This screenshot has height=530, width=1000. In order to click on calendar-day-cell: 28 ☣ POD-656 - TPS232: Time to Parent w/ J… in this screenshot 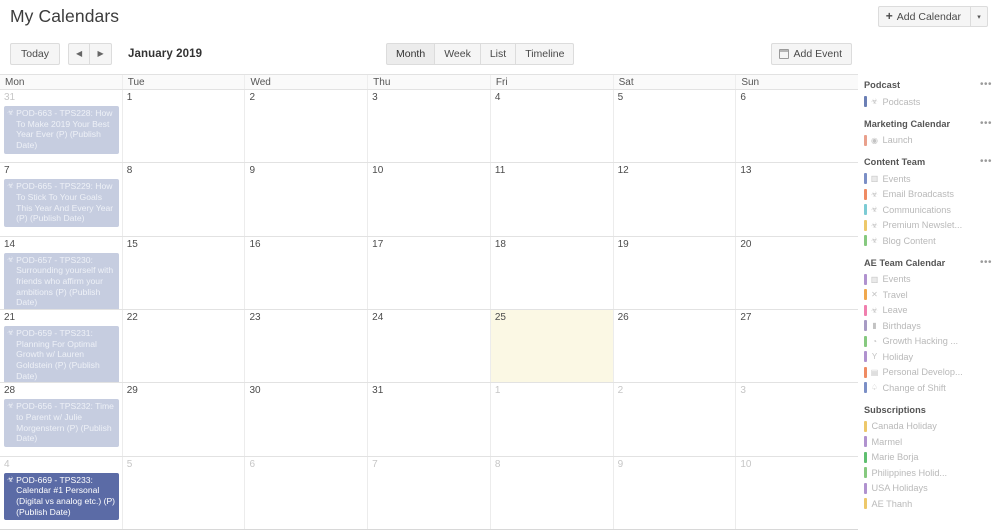, I will do `click(61, 419)`.